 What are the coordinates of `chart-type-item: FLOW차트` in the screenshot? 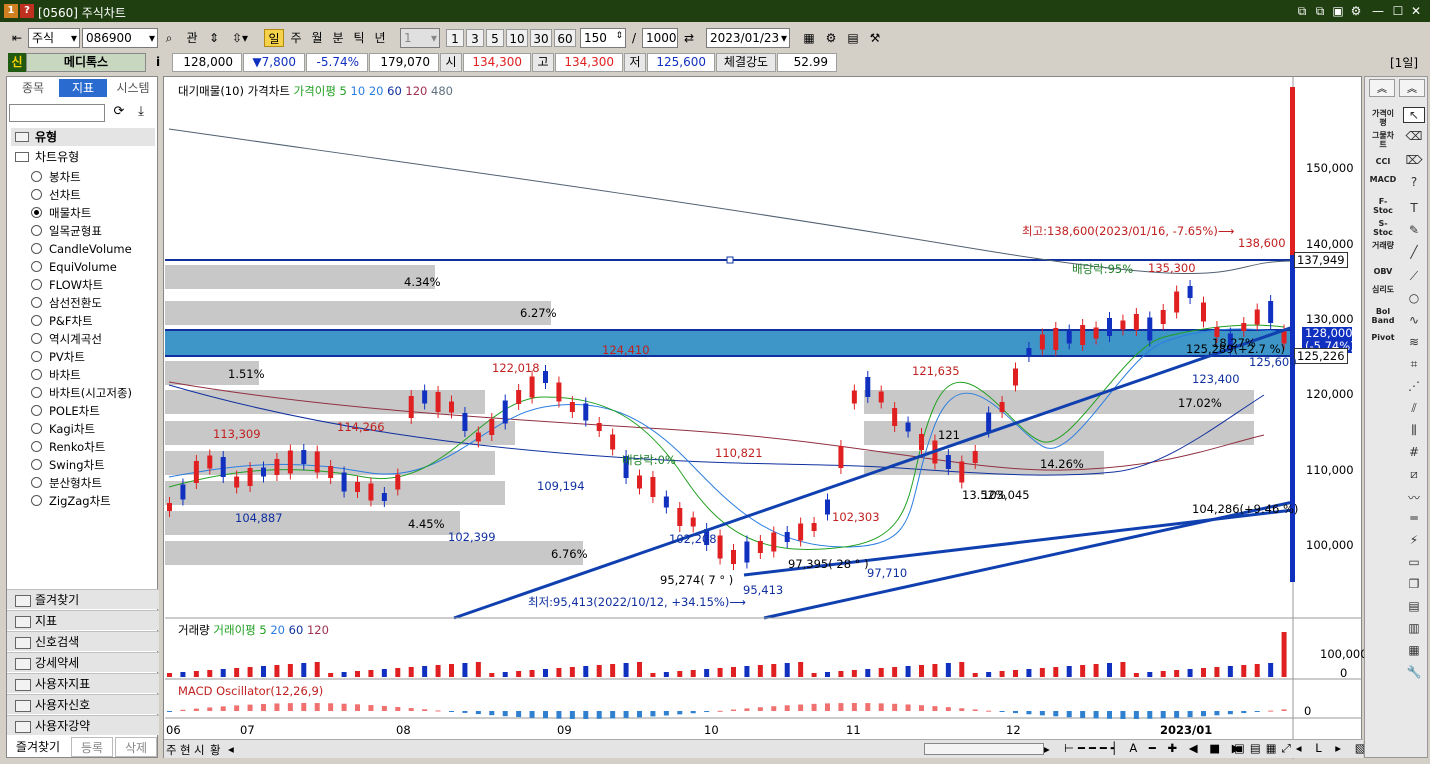 It's located at (76, 285).